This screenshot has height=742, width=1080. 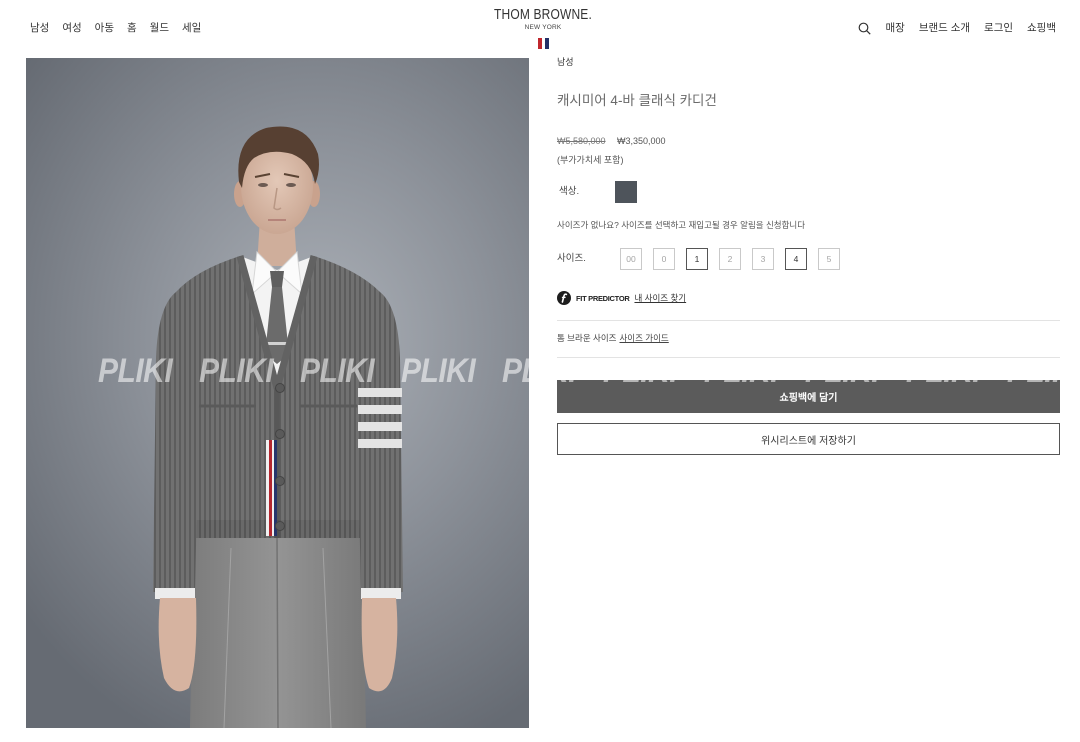 I want to click on product-title: 캐시미어 4-바 클래식 카디건, so click(x=637, y=100).